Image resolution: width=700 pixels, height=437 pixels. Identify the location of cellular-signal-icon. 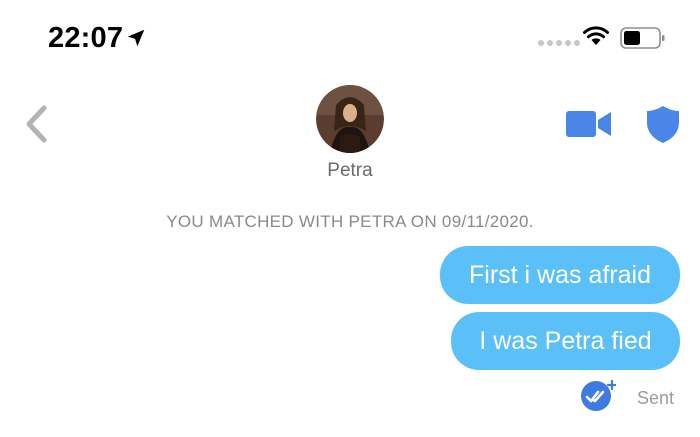
(559, 43).